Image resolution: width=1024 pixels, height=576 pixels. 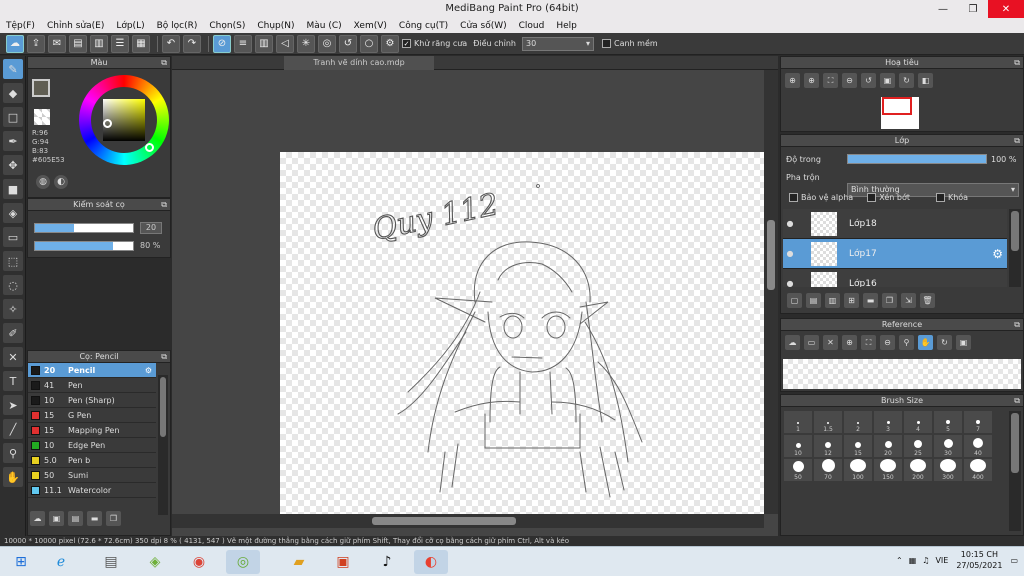 What do you see at coordinates (285, 43) in the screenshot?
I see `vanish-snap-icon: ◁` at bounding box center [285, 43].